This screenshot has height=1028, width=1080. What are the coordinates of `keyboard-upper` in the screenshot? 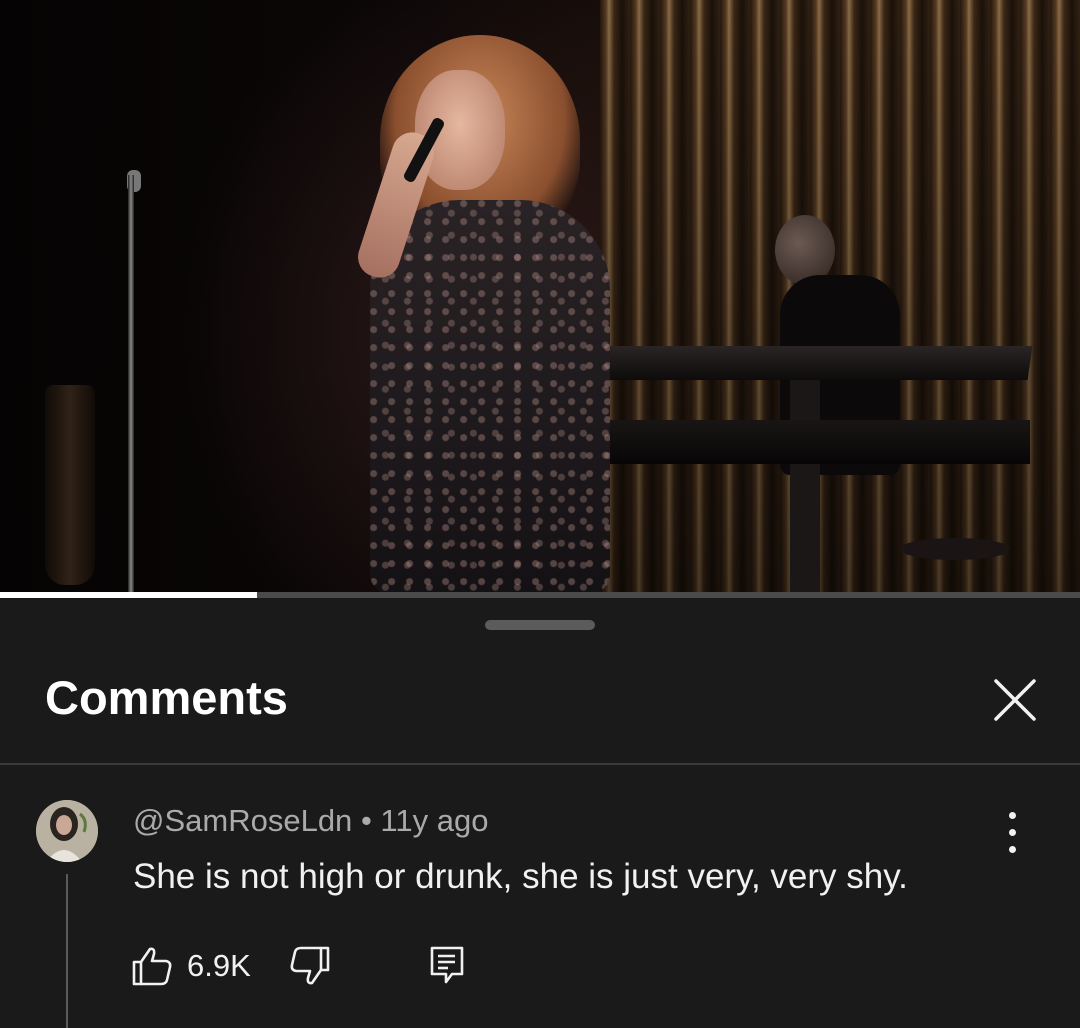 It's located at (810, 363).